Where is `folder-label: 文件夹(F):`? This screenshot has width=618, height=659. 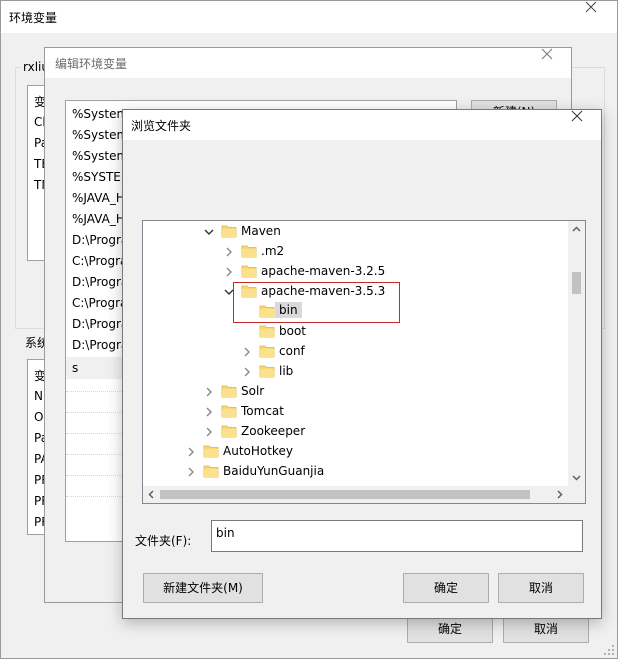
folder-label: 文件夹(F): is located at coordinates (163, 541).